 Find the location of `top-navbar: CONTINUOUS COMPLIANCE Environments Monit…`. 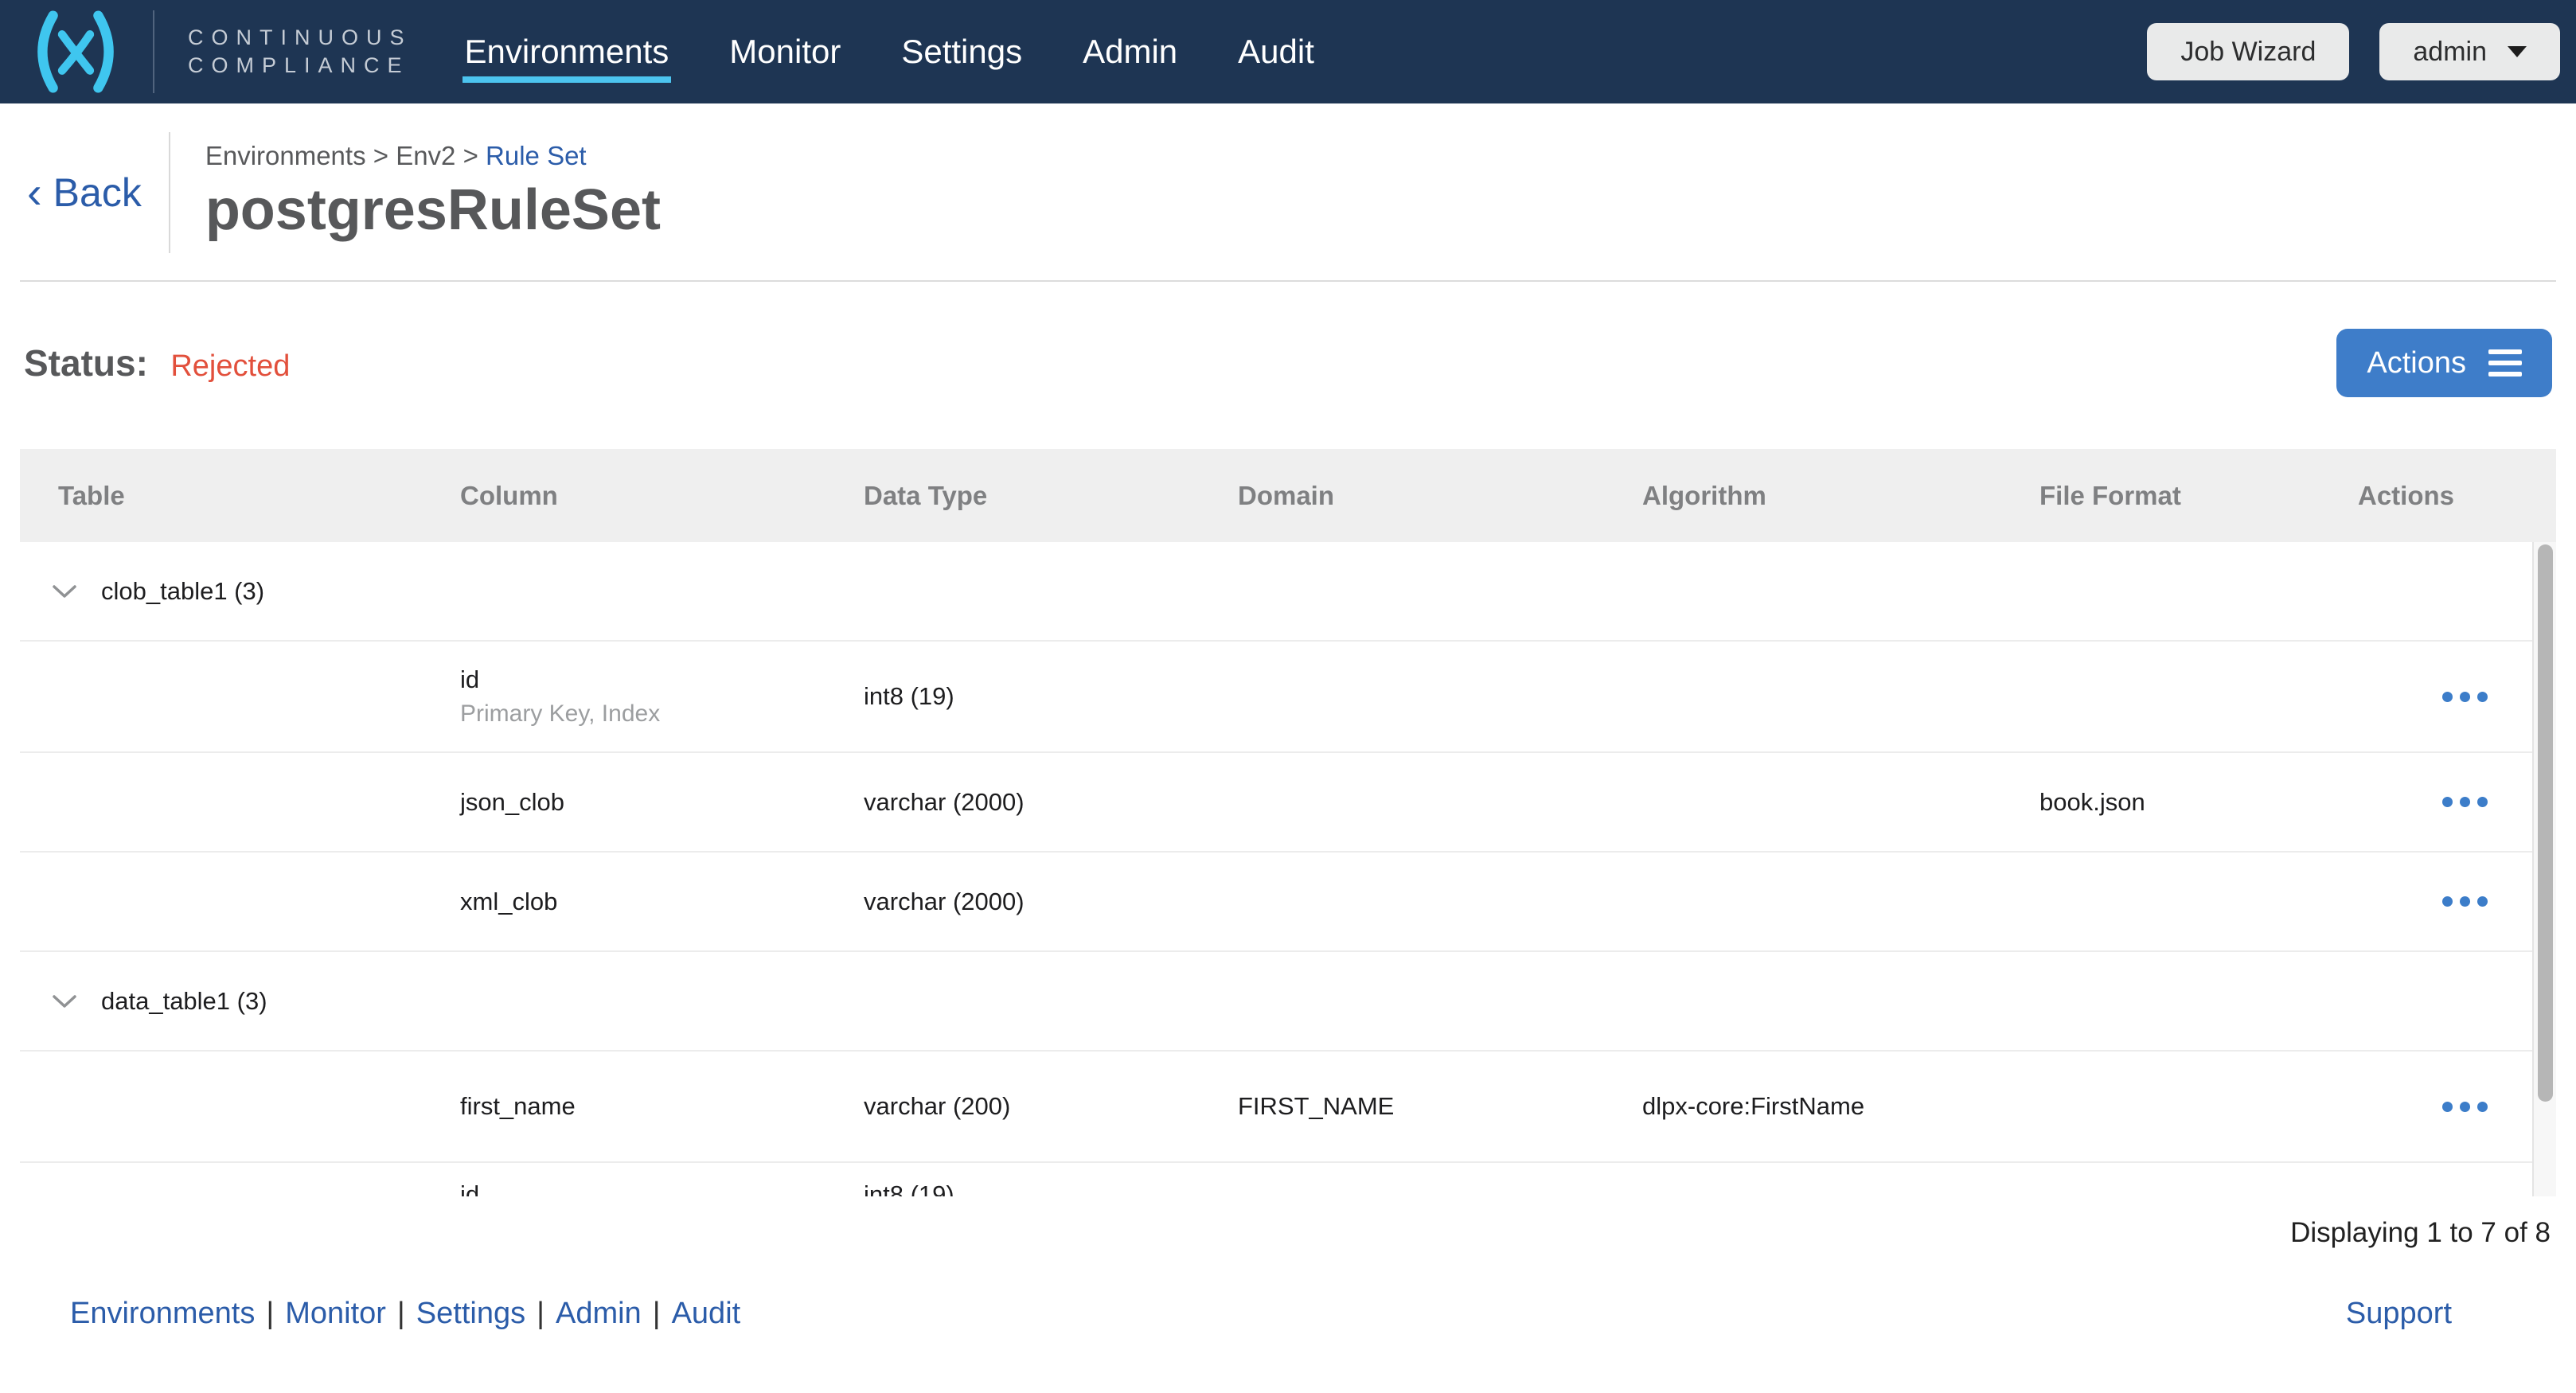

top-navbar: CONTINUOUS COMPLIANCE Environments Monit… is located at coordinates (1288, 52).